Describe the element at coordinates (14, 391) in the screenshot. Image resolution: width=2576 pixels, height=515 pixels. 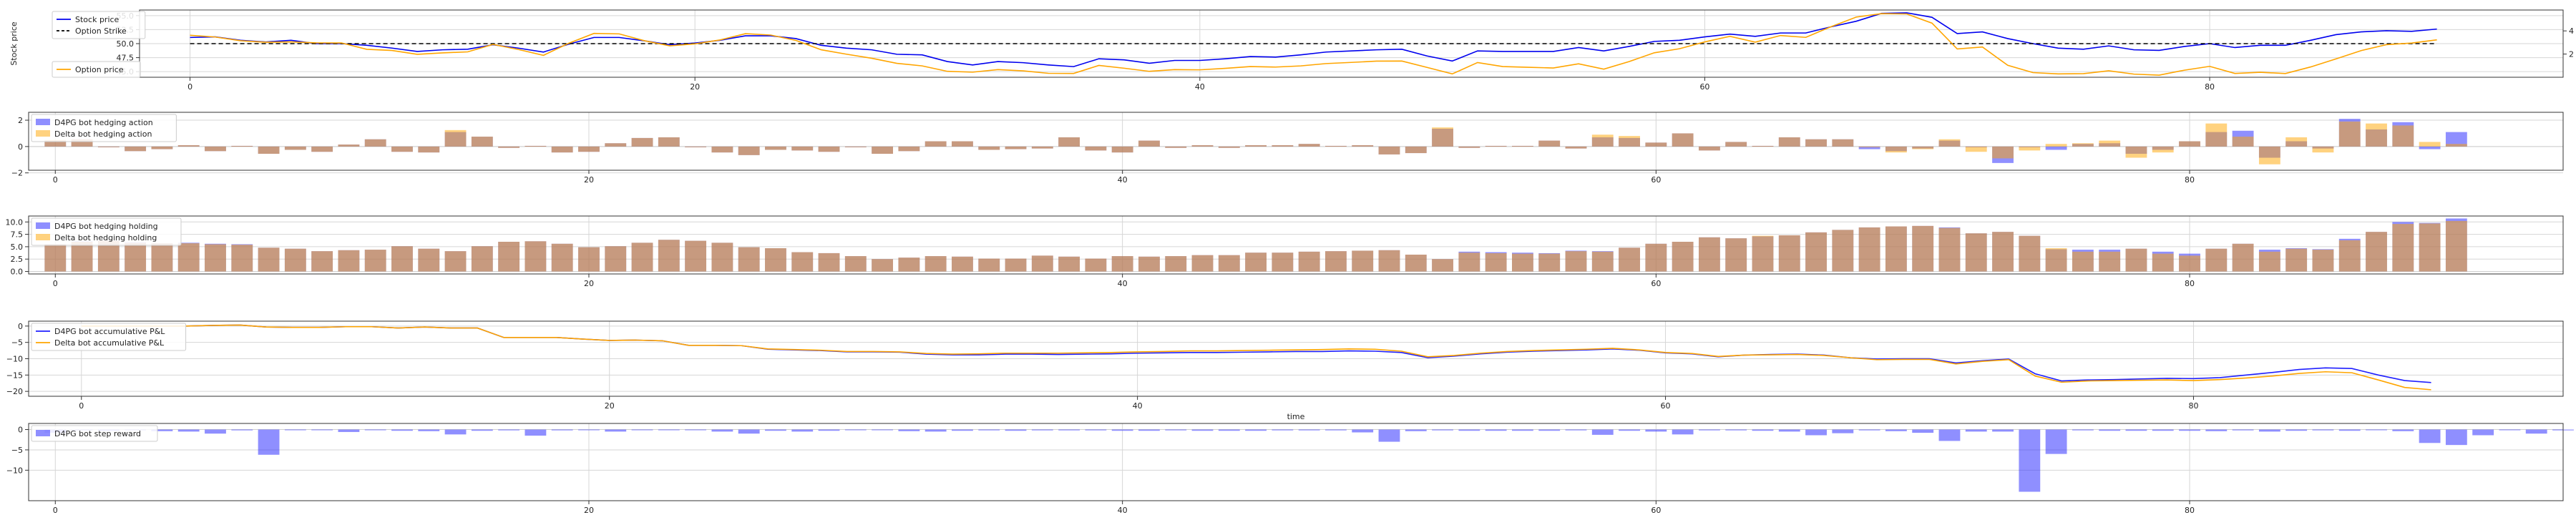
I see `y-tick-label: −20` at that location.